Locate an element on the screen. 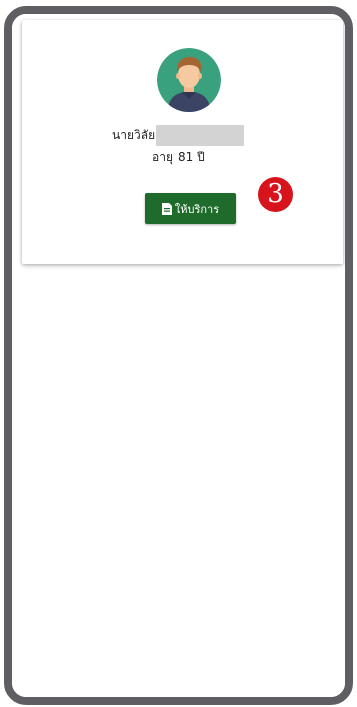 The image size is (357, 707). avatar is located at coordinates (189, 80).